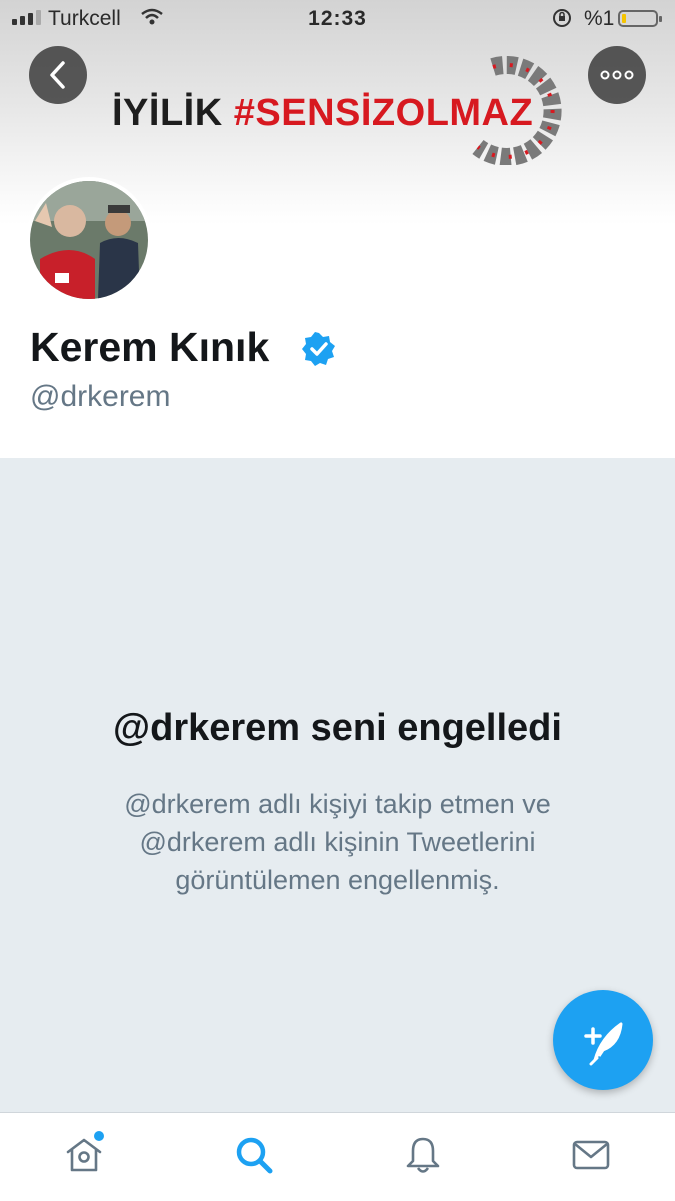 The width and height of the screenshot is (675, 1201). Describe the element at coordinates (99, 1136) in the screenshot. I see `home-notification-dot` at that location.